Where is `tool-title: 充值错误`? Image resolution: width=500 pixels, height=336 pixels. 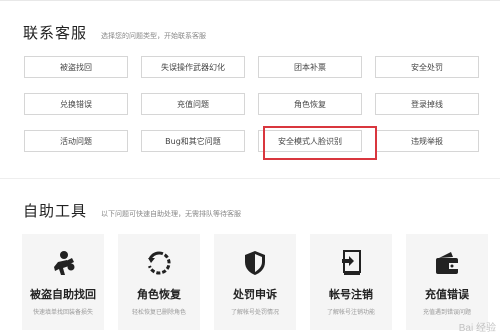 tool-title: 充值错误 is located at coordinates (447, 294).